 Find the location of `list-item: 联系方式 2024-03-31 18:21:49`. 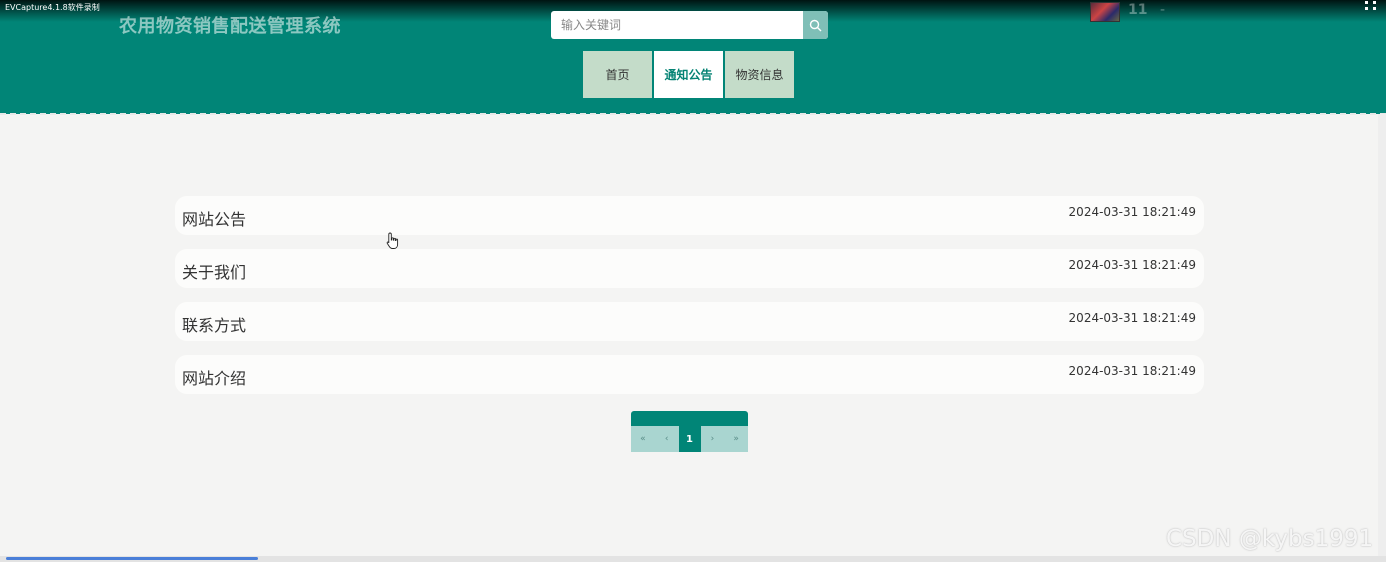

list-item: 联系方式 2024-03-31 18:21:49 is located at coordinates (689, 321).